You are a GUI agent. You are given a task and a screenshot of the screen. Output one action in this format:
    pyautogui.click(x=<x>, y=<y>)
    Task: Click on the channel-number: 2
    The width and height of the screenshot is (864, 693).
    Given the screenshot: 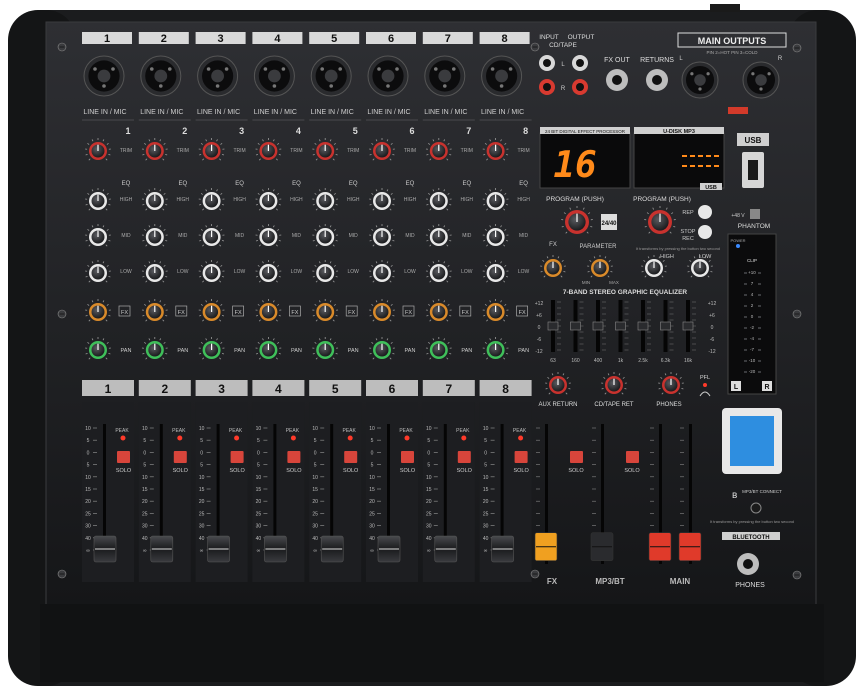 What is the action you would take?
    pyautogui.click(x=164, y=39)
    